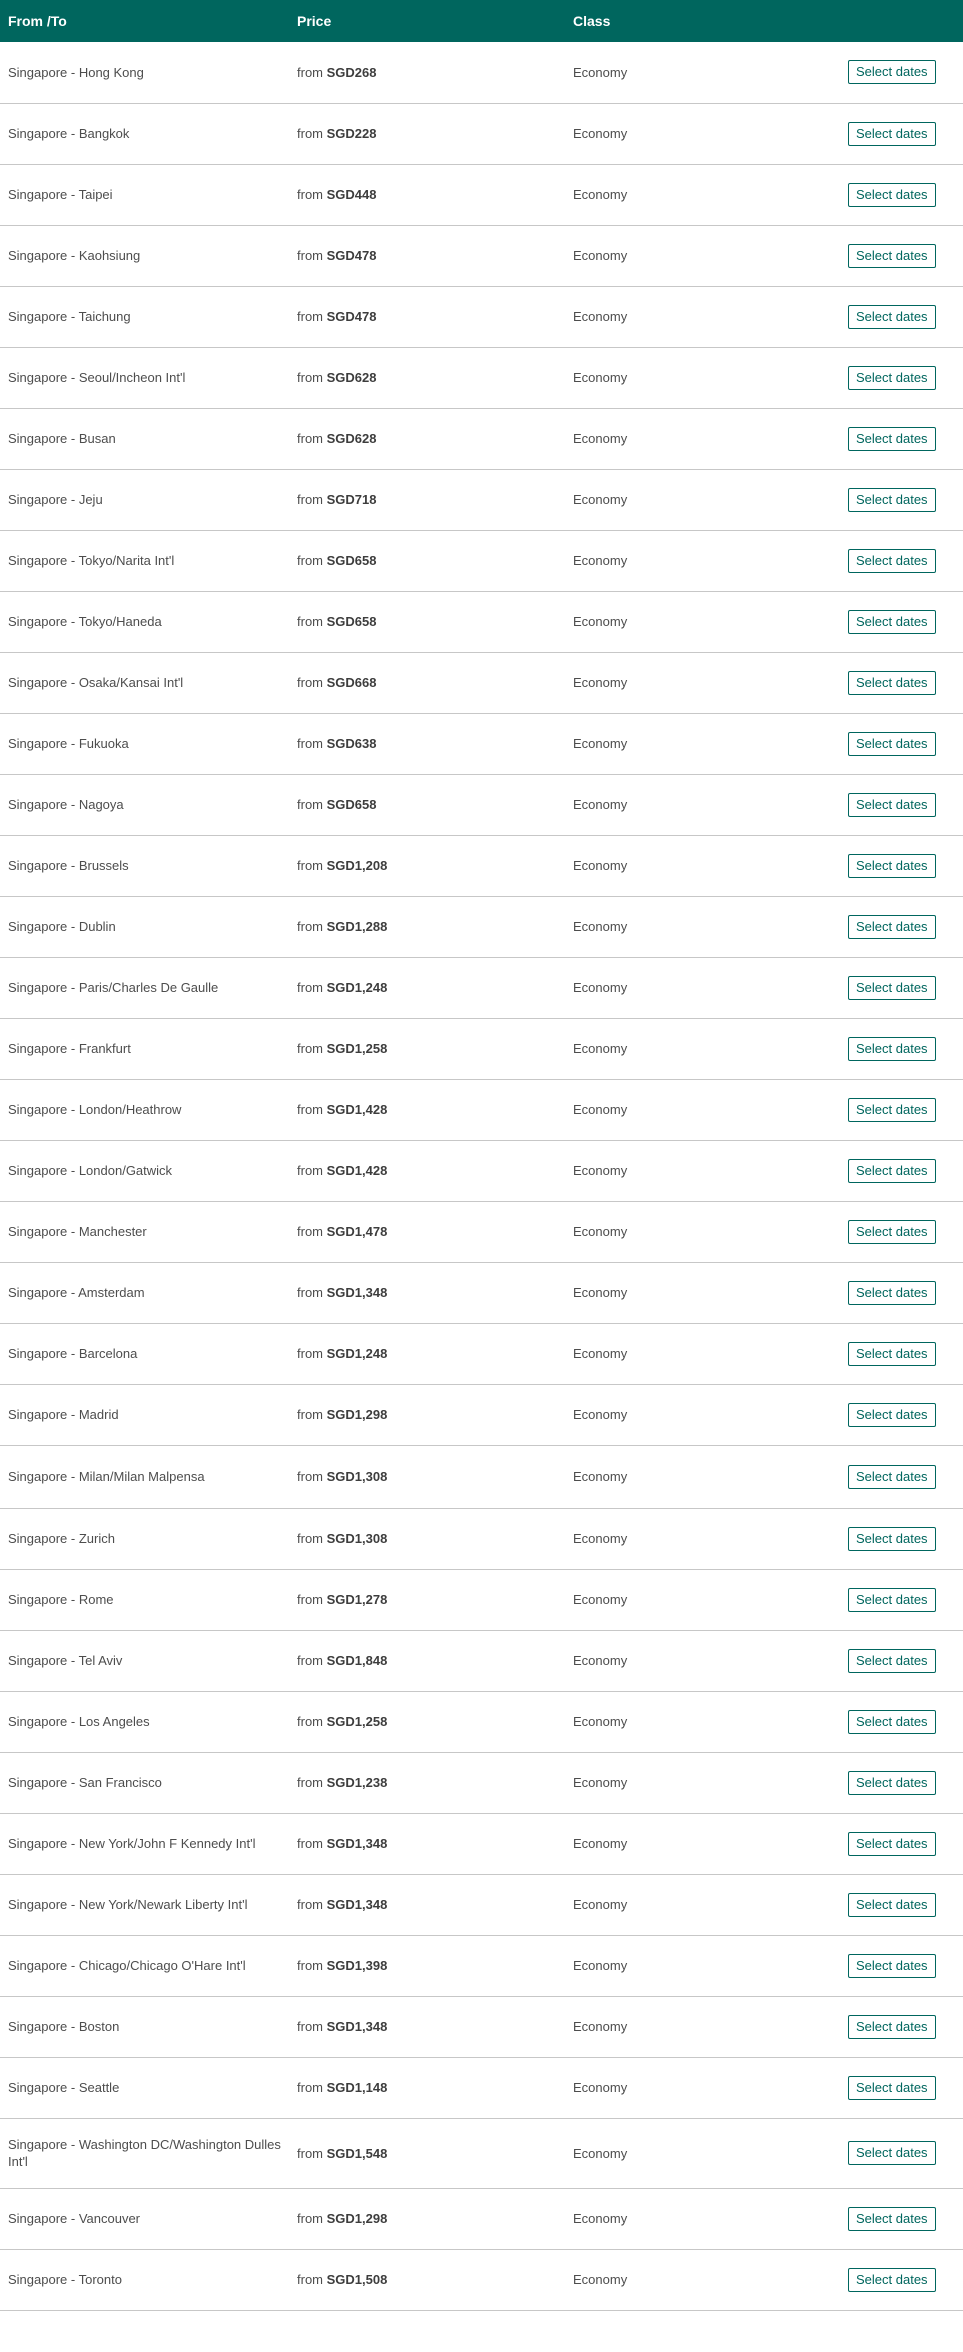 The width and height of the screenshot is (963, 2352). What do you see at coordinates (91, 560) in the screenshot?
I see `route-label: Singapore - Tokyo/Narita Int'l` at bounding box center [91, 560].